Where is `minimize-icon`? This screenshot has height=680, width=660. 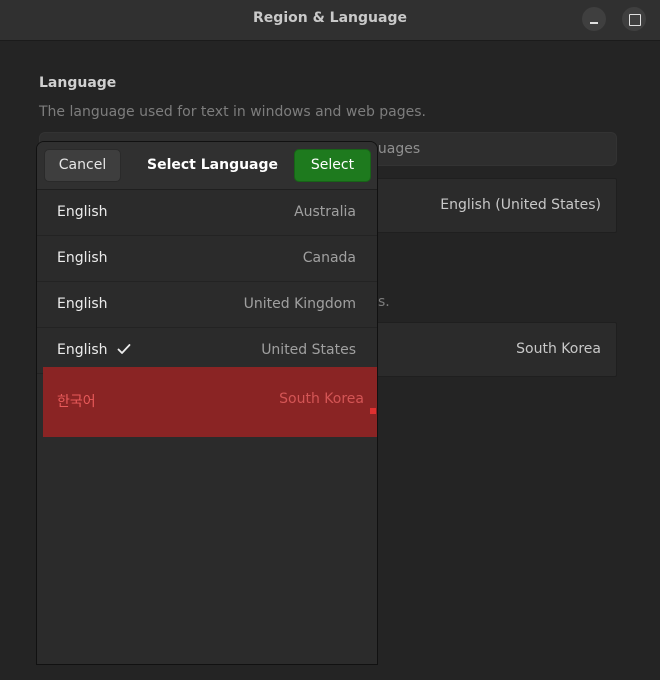
minimize-icon is located at coordinates (594, 19).